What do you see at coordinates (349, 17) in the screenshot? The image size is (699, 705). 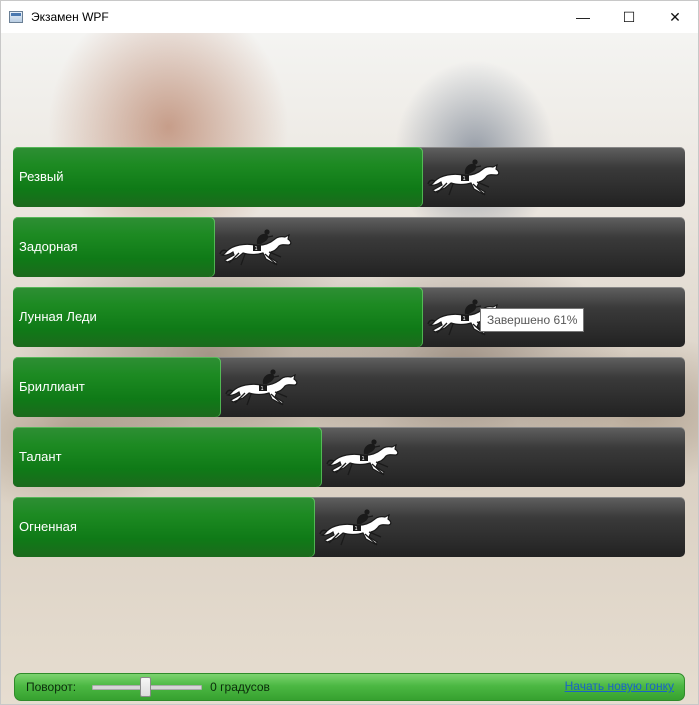 I see `title-bar: Экзамен WPF — ☐ ✕` at bounding box center [349, 17].